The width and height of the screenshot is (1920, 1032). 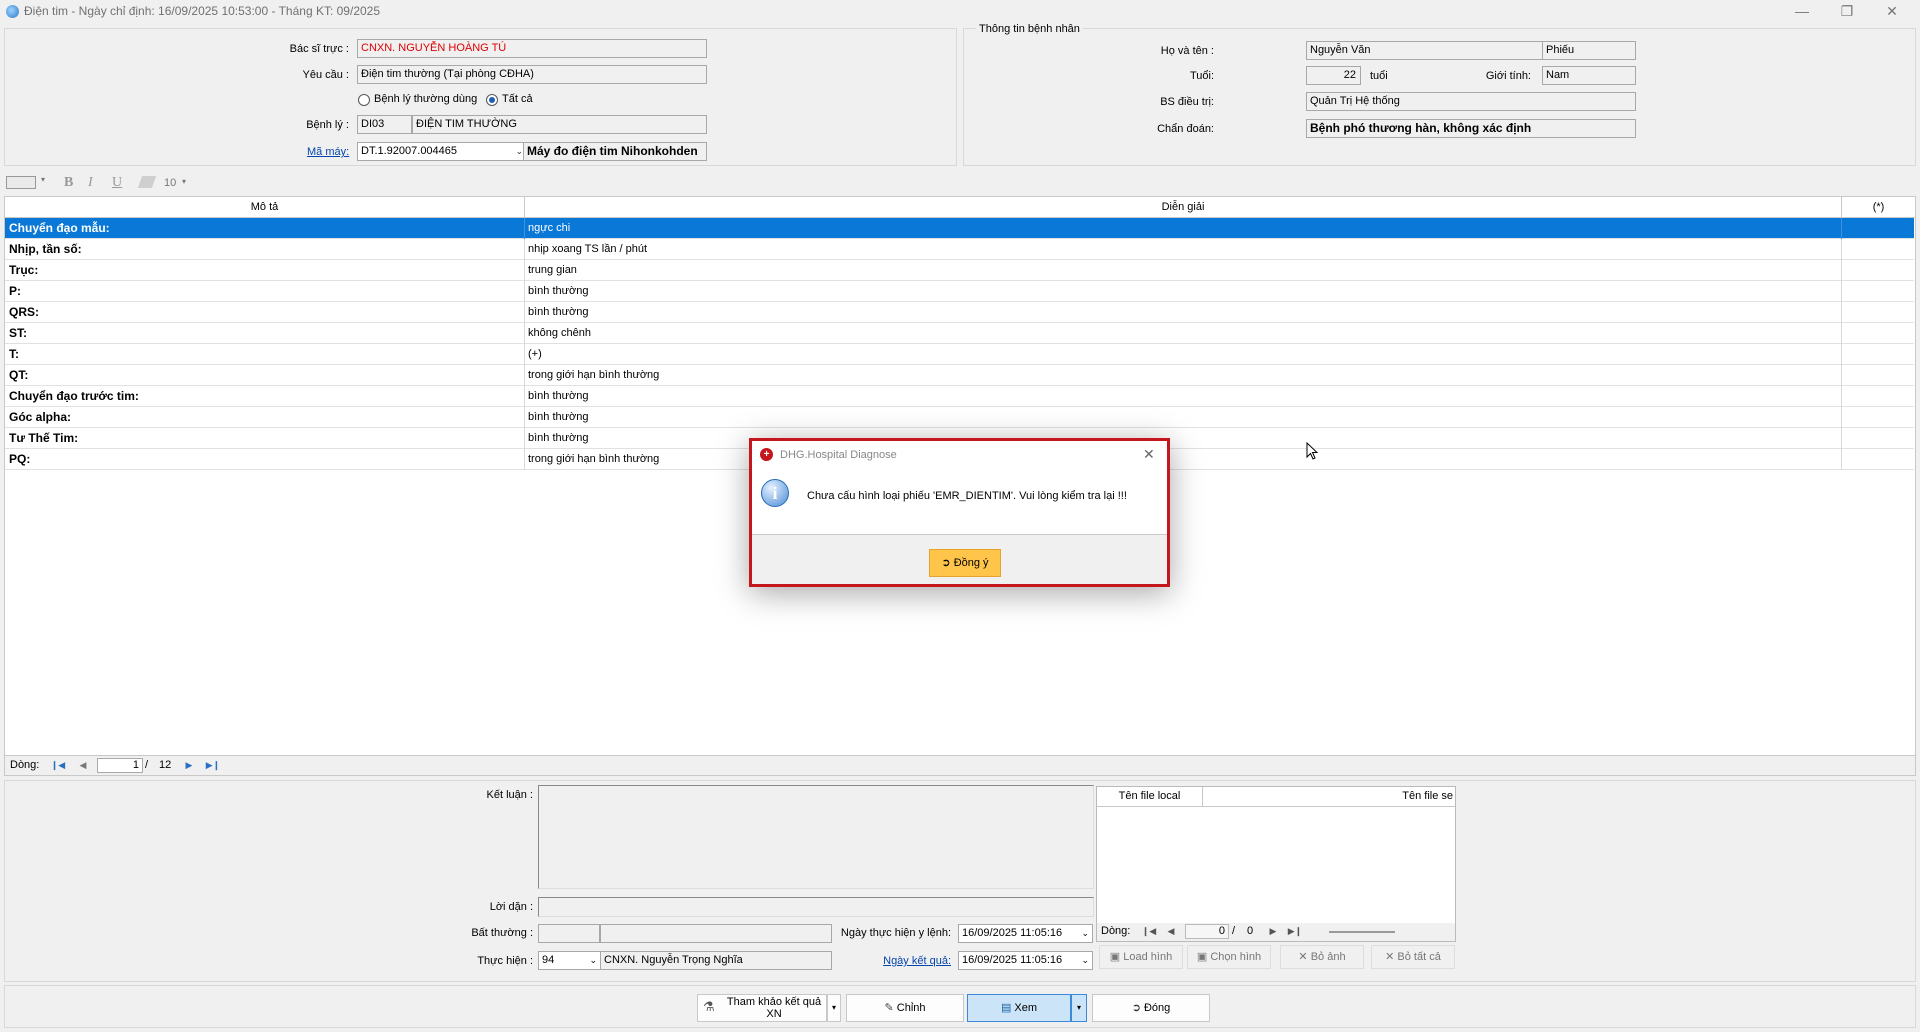 What do you see at coordinates (1079, 1008) in the screenshot?
I see `view-dropdown: ▾` at bounding box center [1079, 1008].